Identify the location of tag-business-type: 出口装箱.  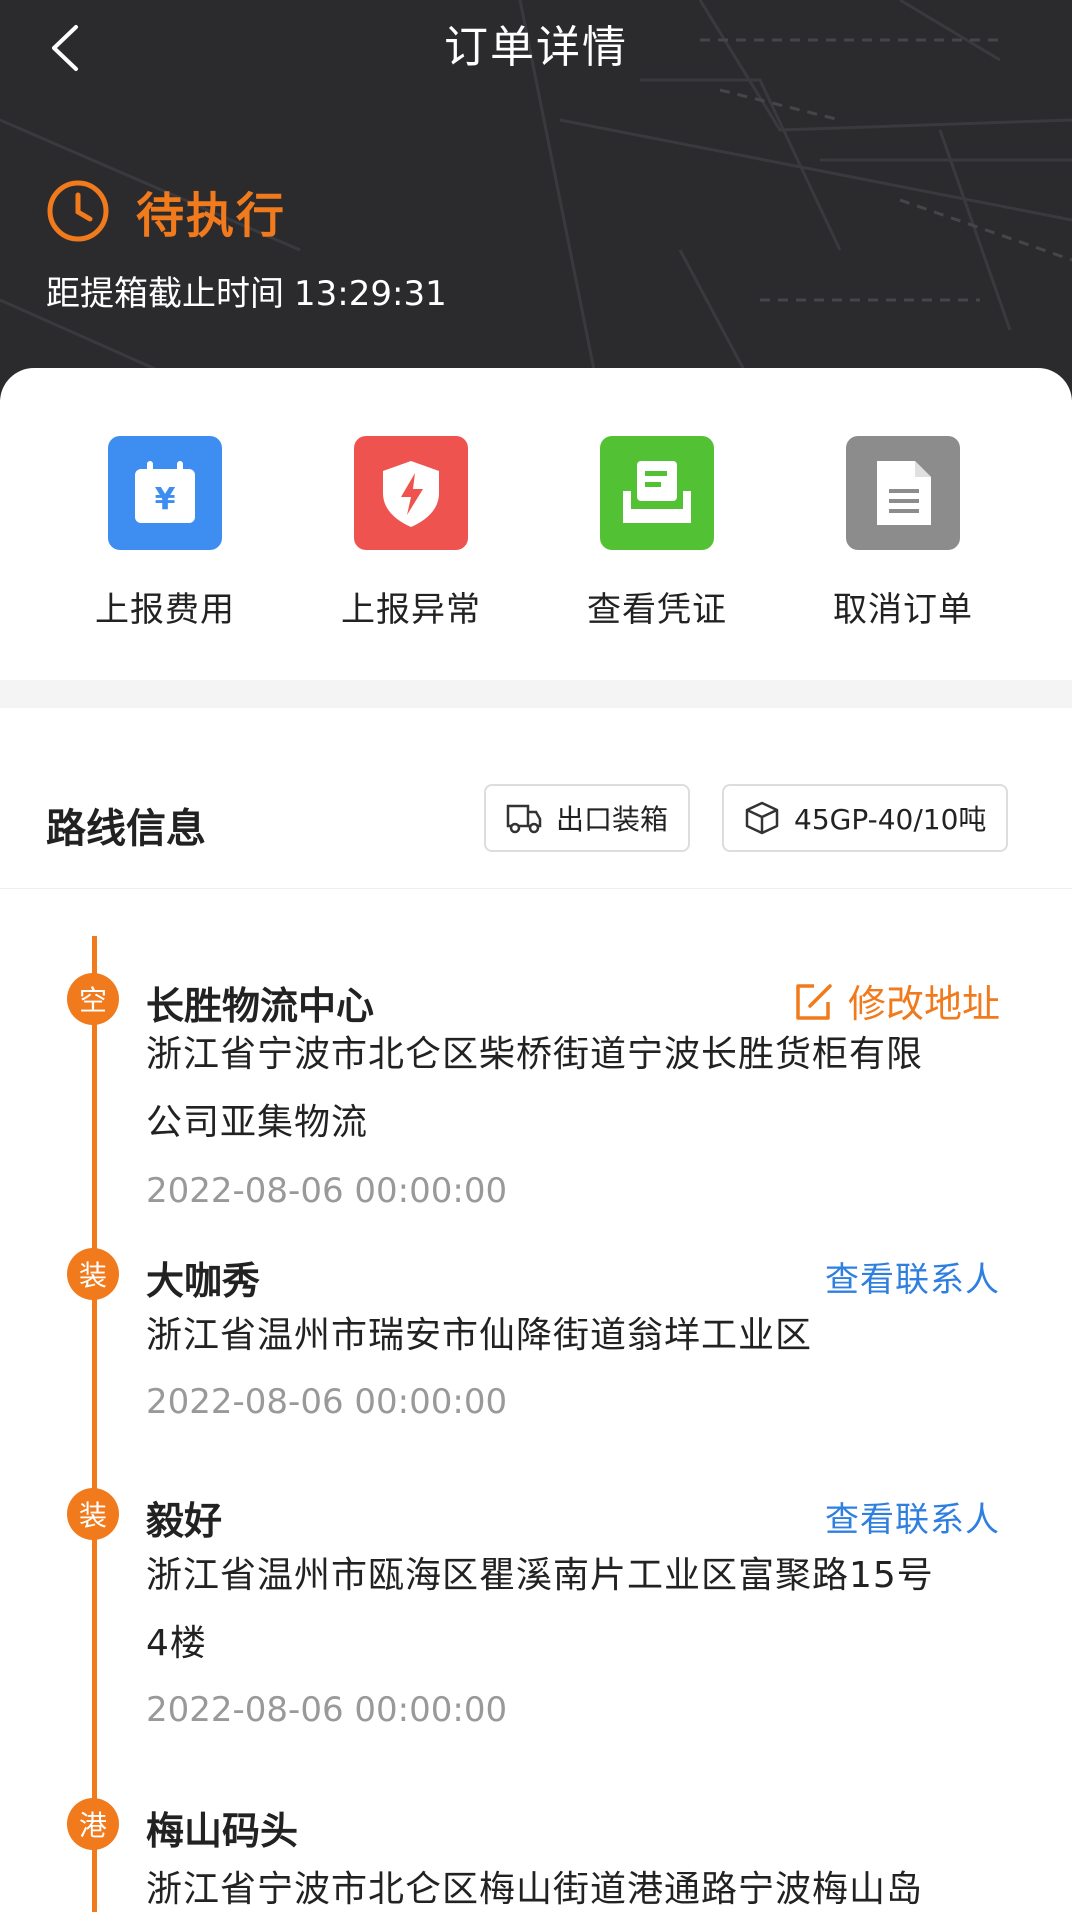
(587, 818).